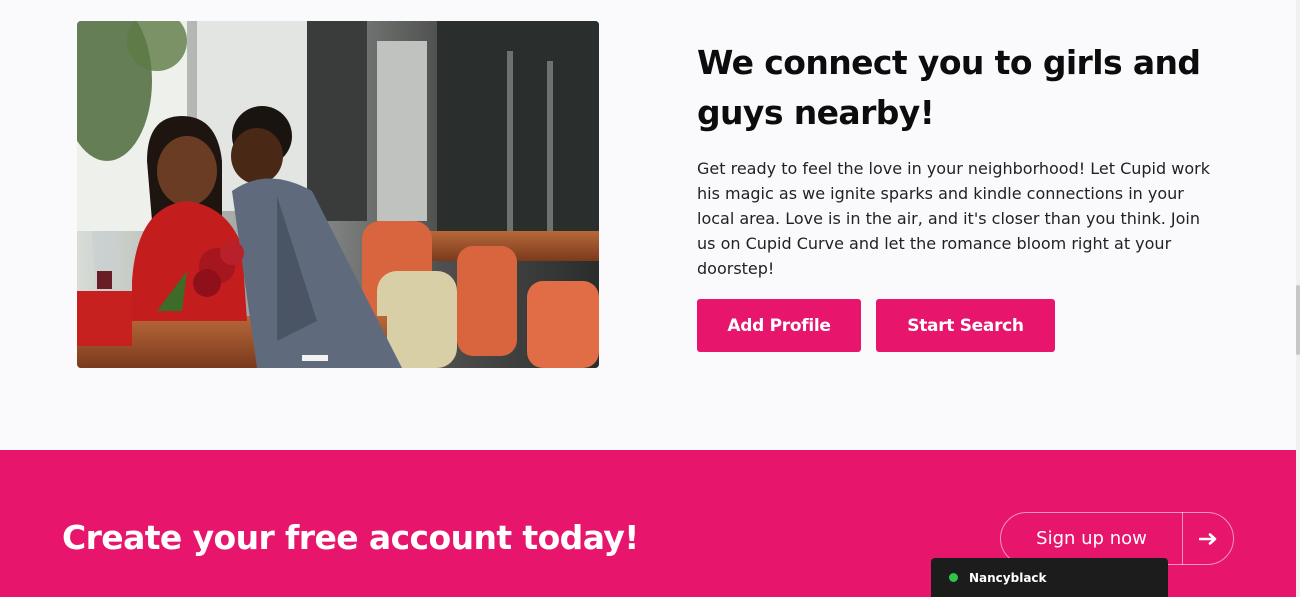  What do you see at coordinates (949, 62) in the screenshot?
I see `hero-headline-line1: We connect you to girls and` at bounding box center [949, 62].